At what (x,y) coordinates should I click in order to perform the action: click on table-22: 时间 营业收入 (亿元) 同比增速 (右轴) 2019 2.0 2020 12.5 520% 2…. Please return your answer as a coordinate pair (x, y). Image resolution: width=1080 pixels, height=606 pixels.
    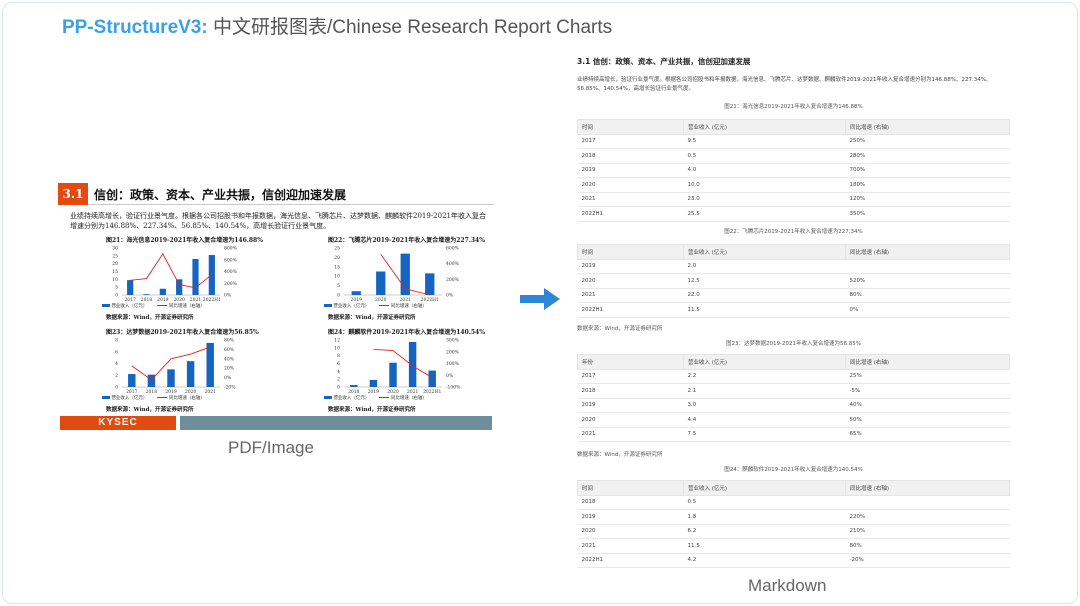
    Looking at the image, I should click on (793, 281).